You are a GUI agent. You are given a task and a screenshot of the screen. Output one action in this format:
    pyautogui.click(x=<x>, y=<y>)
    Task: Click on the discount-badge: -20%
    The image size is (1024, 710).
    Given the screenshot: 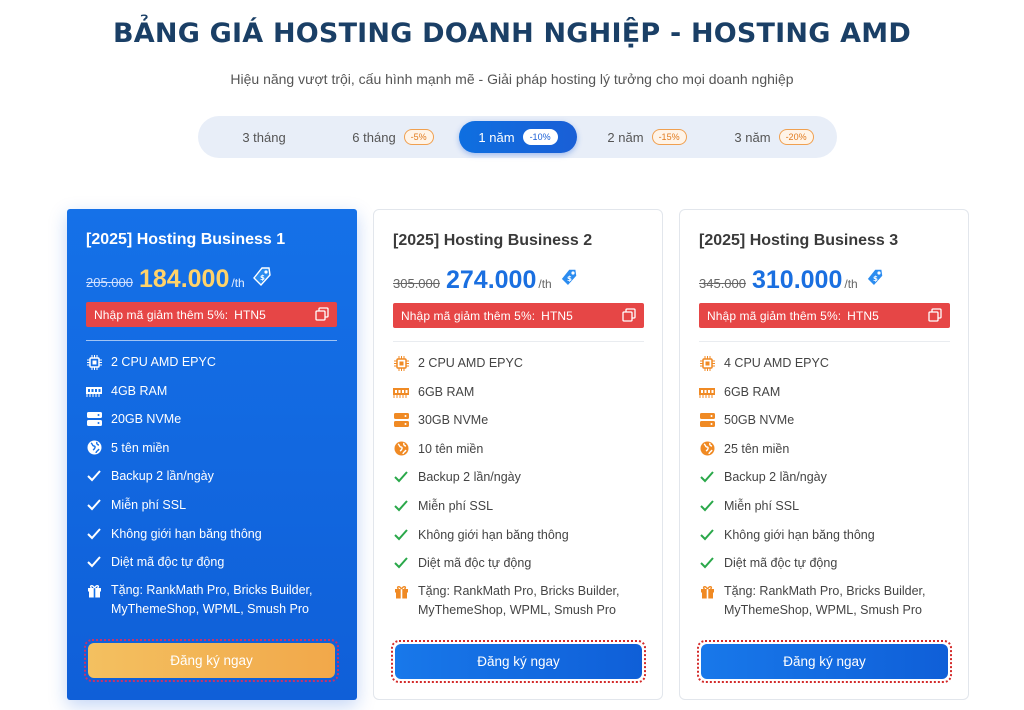 What is the action you would take?
    pyautogui.click(x=796, y=137)
    